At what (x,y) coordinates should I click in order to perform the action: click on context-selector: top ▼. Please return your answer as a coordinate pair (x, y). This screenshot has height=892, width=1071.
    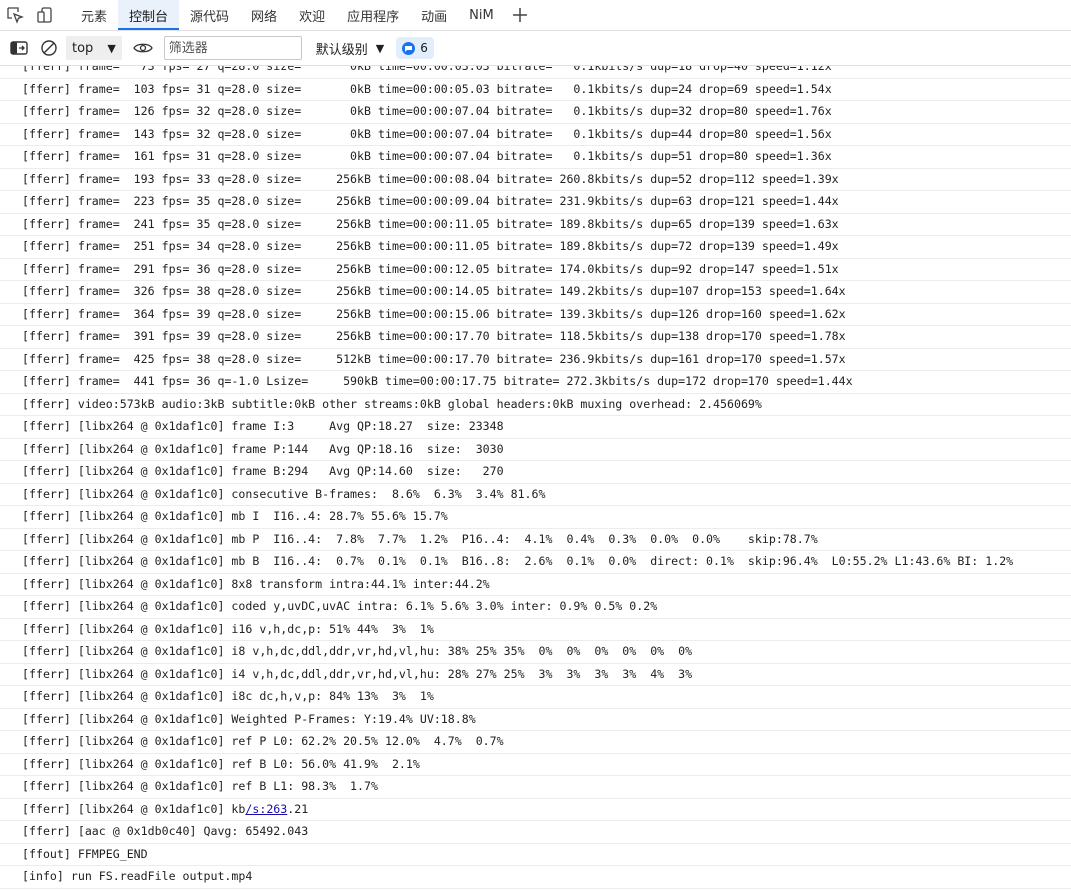
    Looking at the image, I should click on (94, 48).